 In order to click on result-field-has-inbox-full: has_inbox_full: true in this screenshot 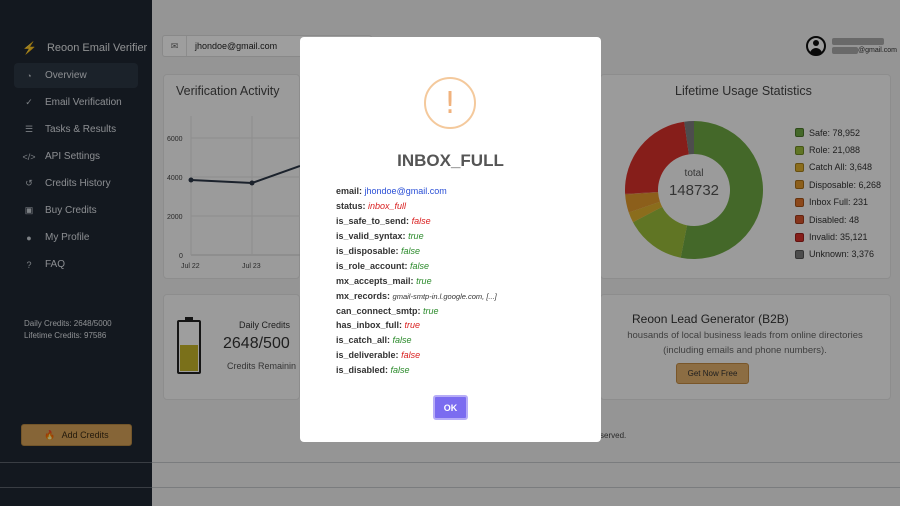, I will do `click(378, 325)`.